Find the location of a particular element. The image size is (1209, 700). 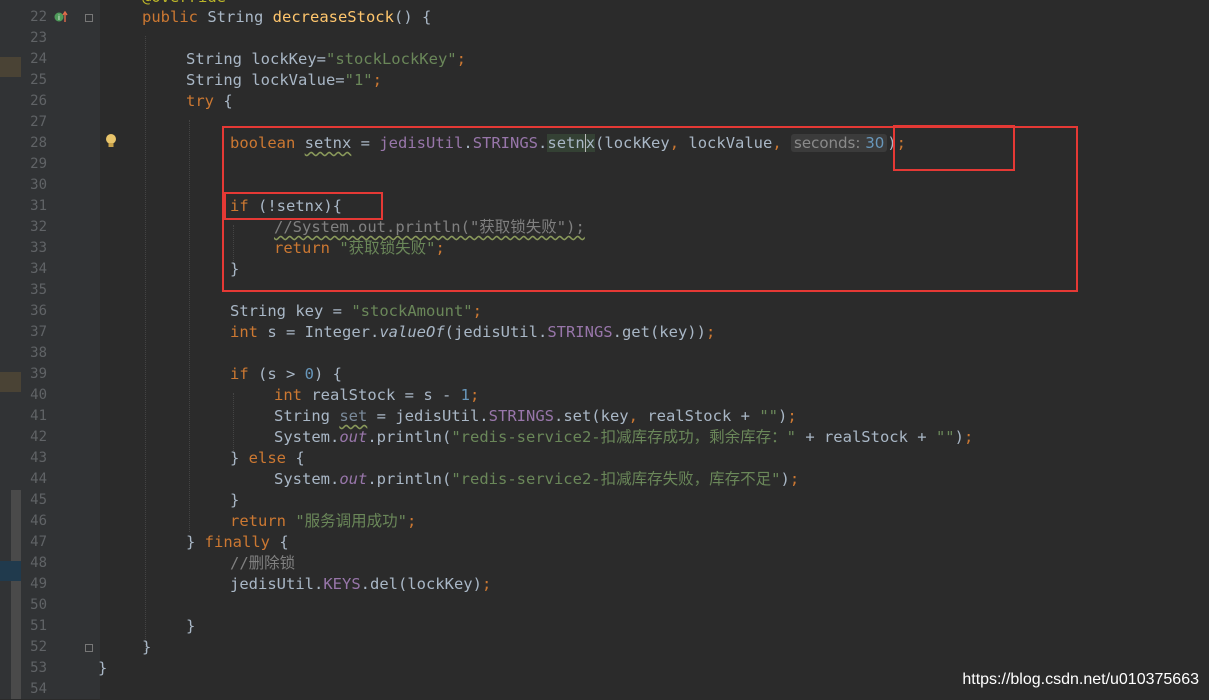

lightbulb-icon is located at coordinates (111, 141).